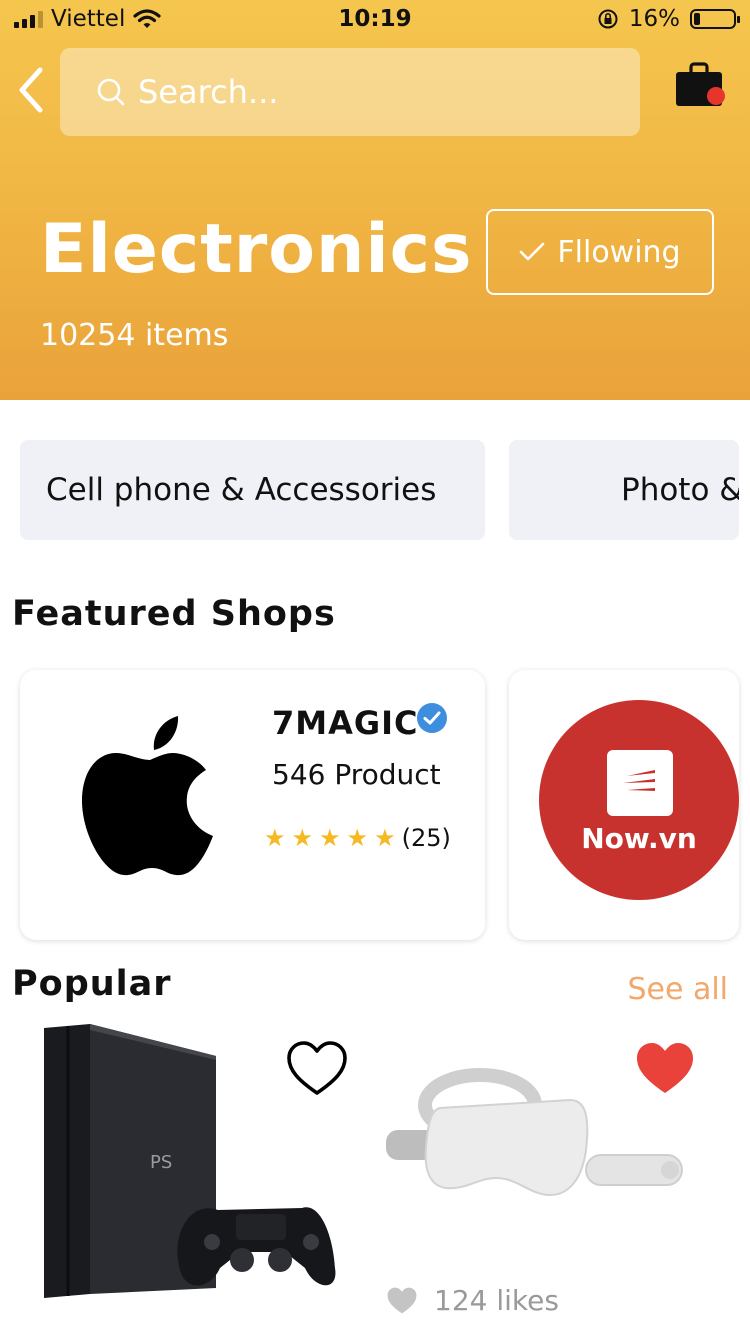 Image resolution: width=750 pixels, height=1334 pixels. What do you see at coordinates (92, 984) in the screenshot?
I see `popular-title: Popular` at bounding box center [92, 984].